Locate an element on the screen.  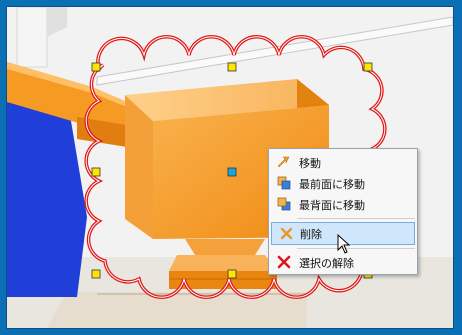
resize-handle-bottom is located at coordinates (232, 274).